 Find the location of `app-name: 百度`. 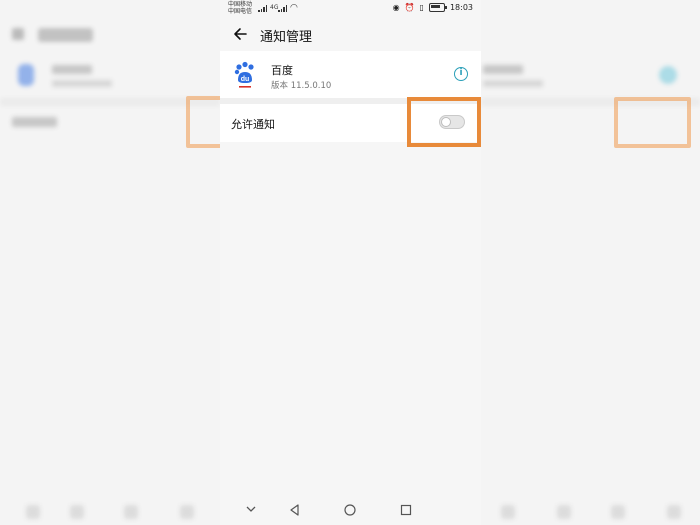

app-name: 百度 is located at coordinates (282, 70).